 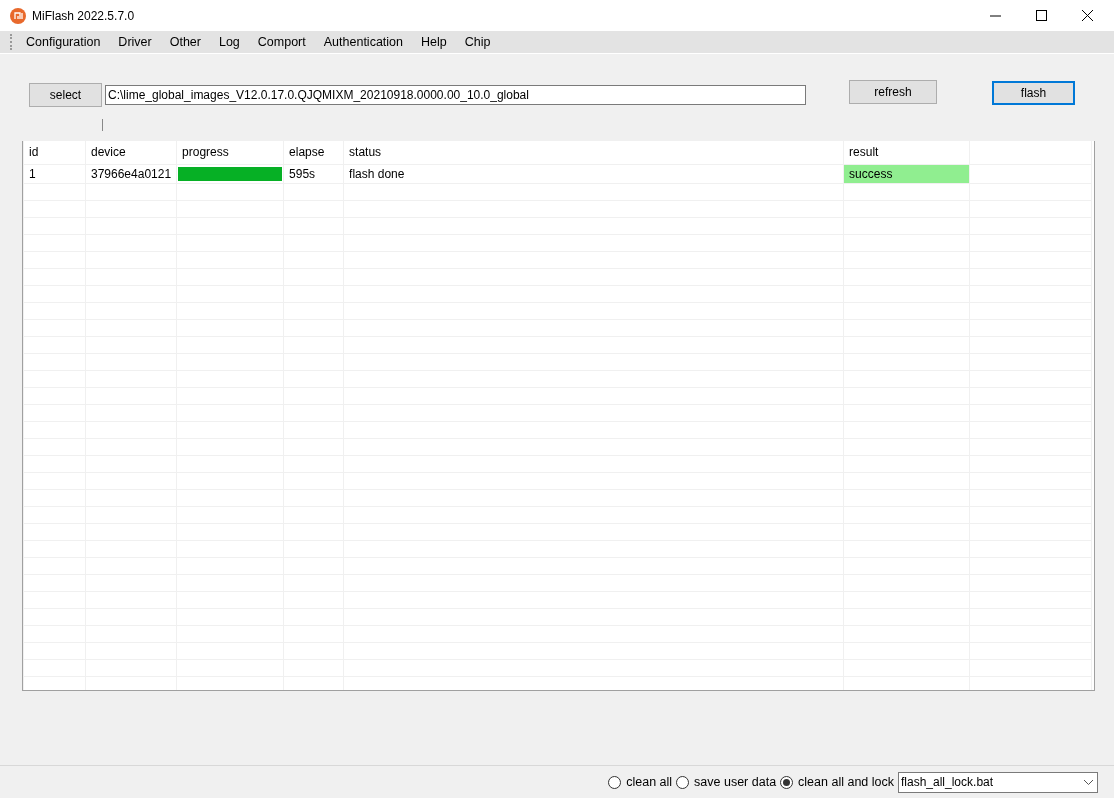 What do you see at coordinates (281, 42) in the screenshot?
I see `menu-item: Comport` at bounding box center [281, 42].